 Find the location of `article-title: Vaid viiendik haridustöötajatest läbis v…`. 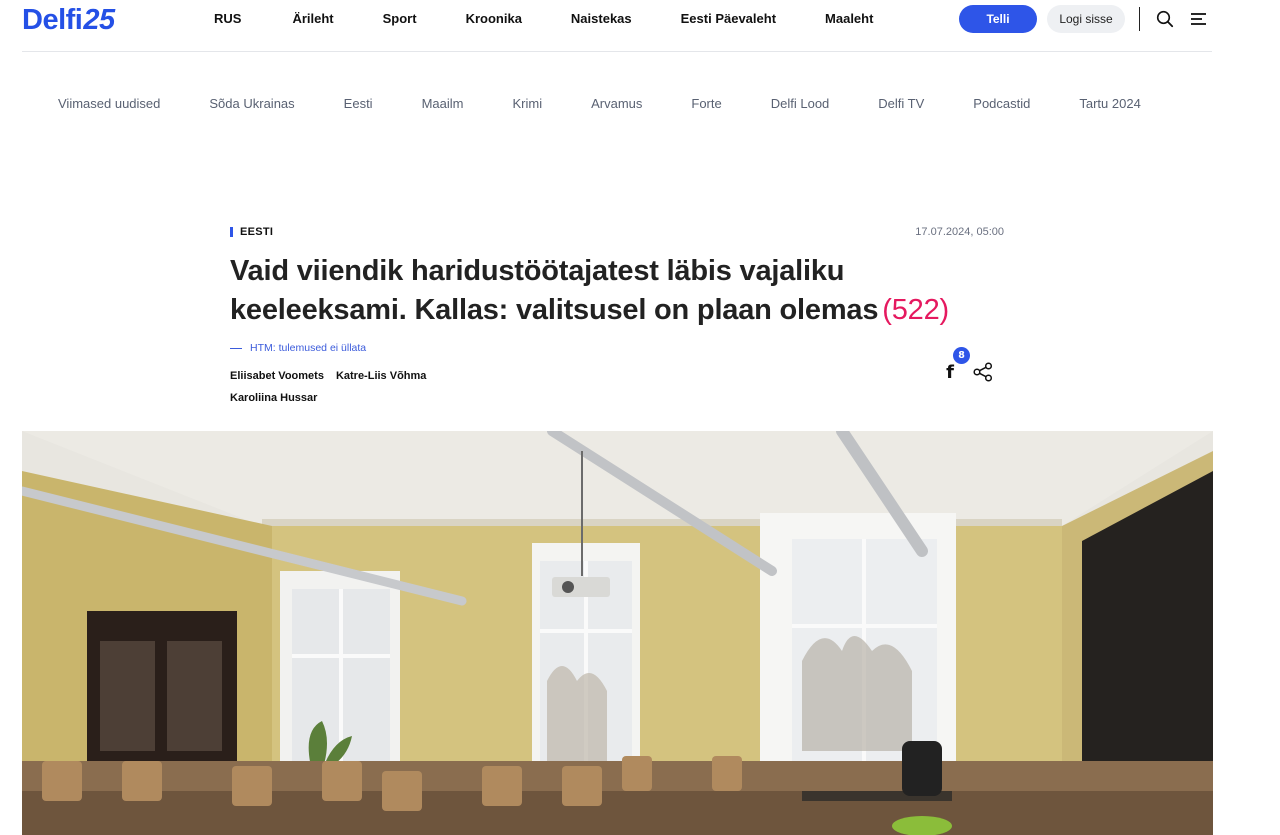

article-title: Vaid viiendik haridustöötajatest läbis v… is located at coordinates (617, 291).